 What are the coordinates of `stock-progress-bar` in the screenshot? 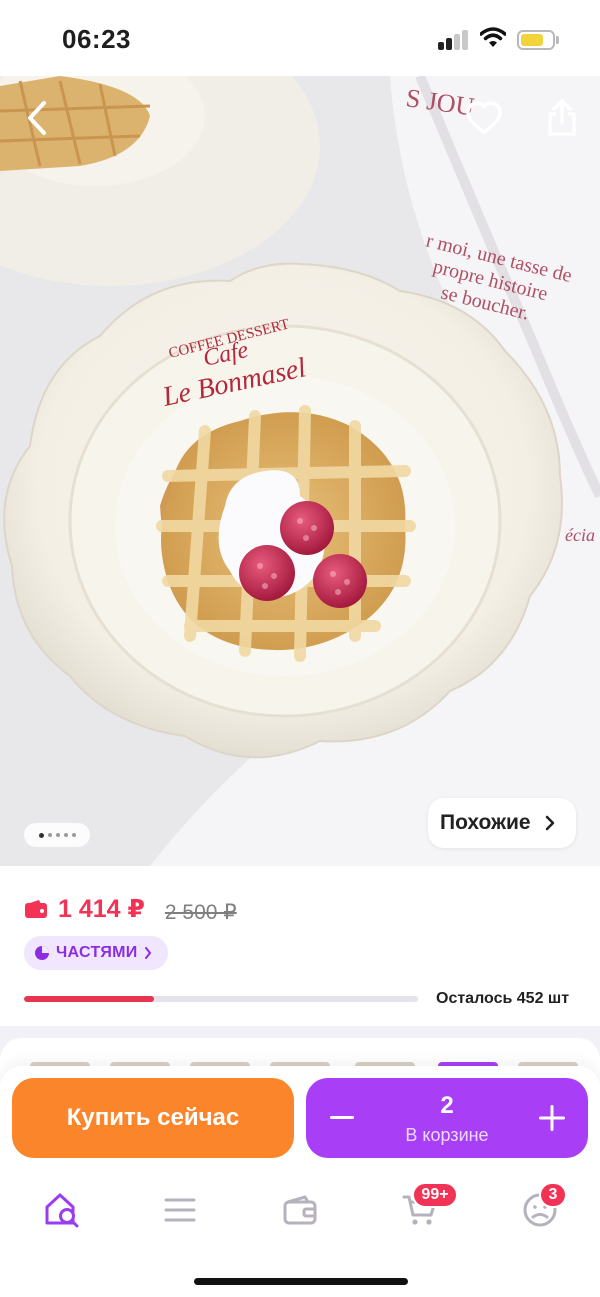 It's located at (221, 999).